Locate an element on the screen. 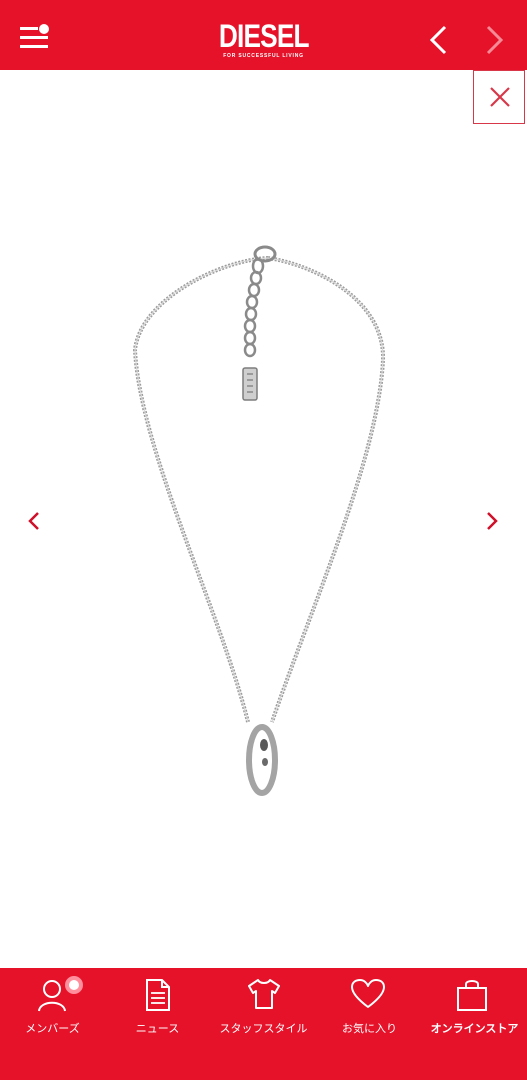 This screenshot has height=1080, width=527. tab-favorites: お気に入り is located at coordinates (369, 1008).